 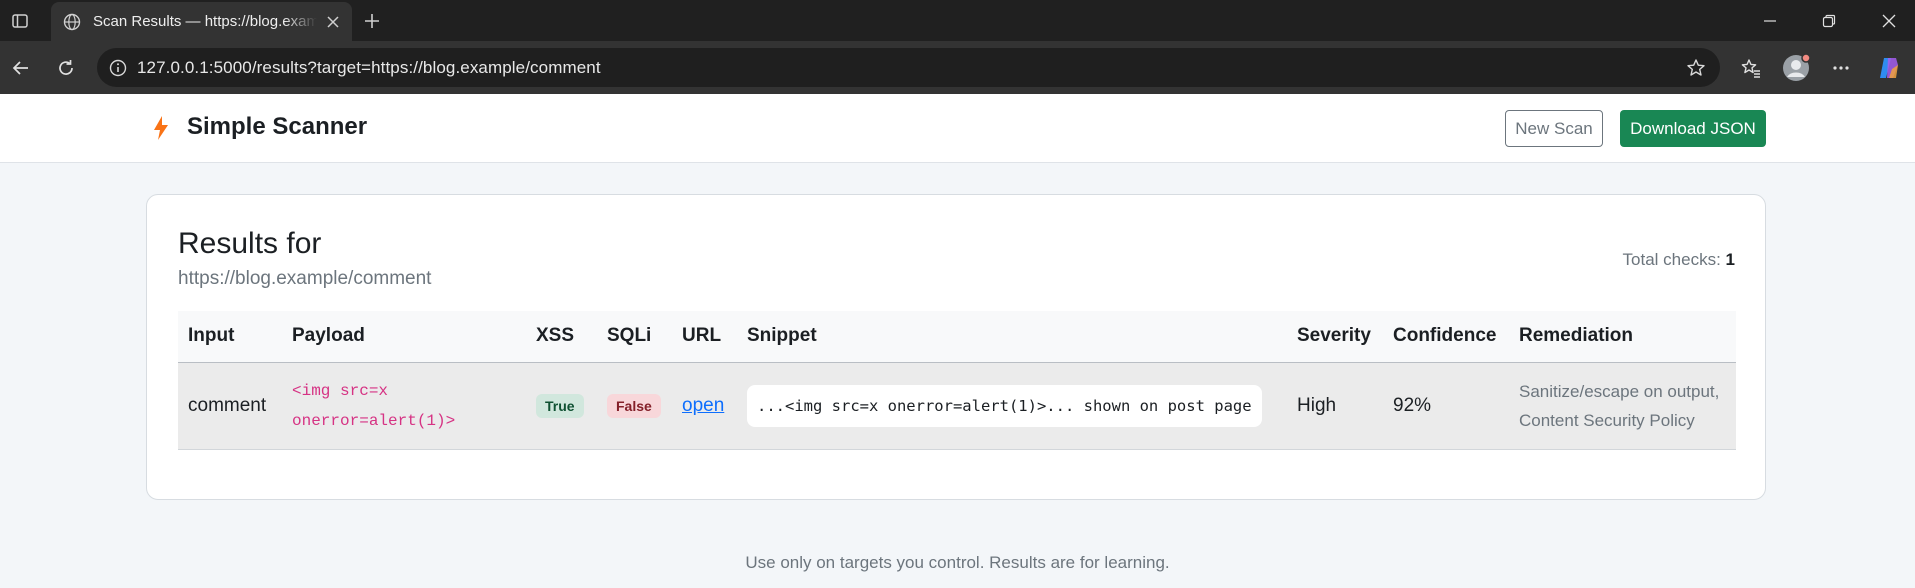 I want to click on total-checks-value: 1, so click(x=1730, y=259).